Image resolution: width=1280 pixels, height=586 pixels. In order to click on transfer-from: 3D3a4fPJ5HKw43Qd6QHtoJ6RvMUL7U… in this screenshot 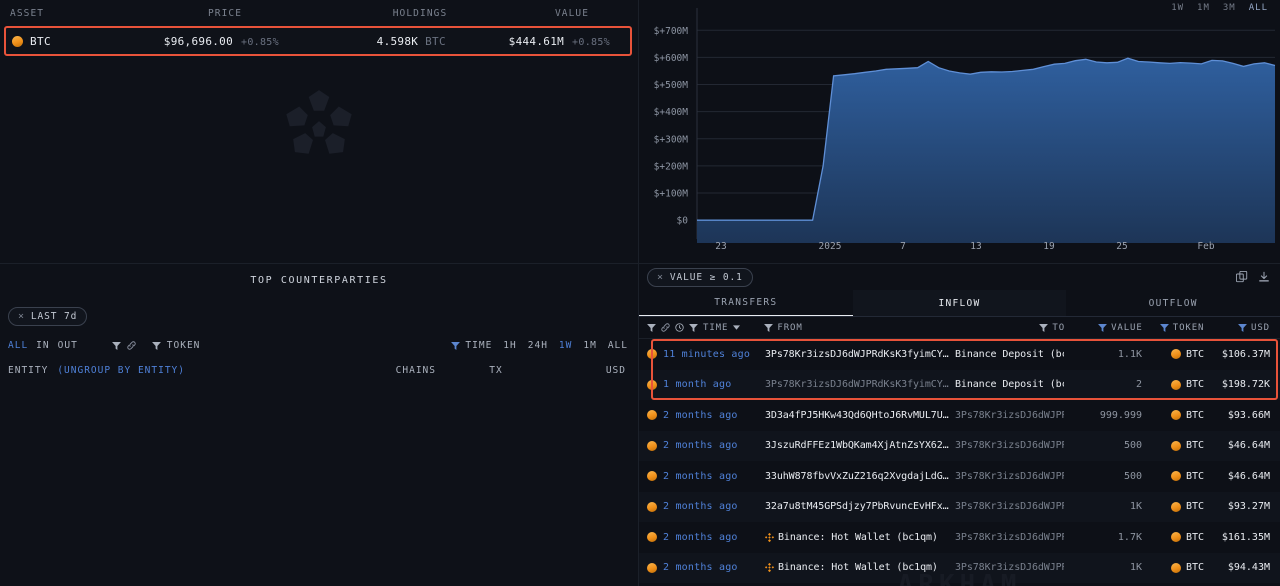, I will do `click(860, 415)`.